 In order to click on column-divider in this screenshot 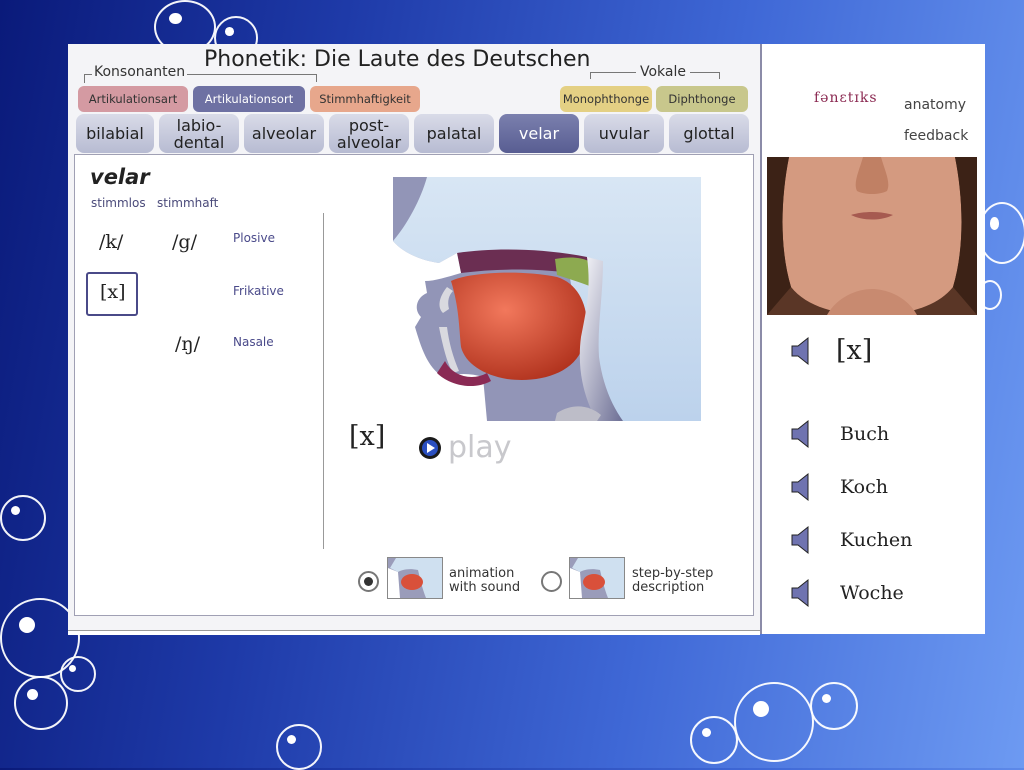, I will do `click(323, 381)`.